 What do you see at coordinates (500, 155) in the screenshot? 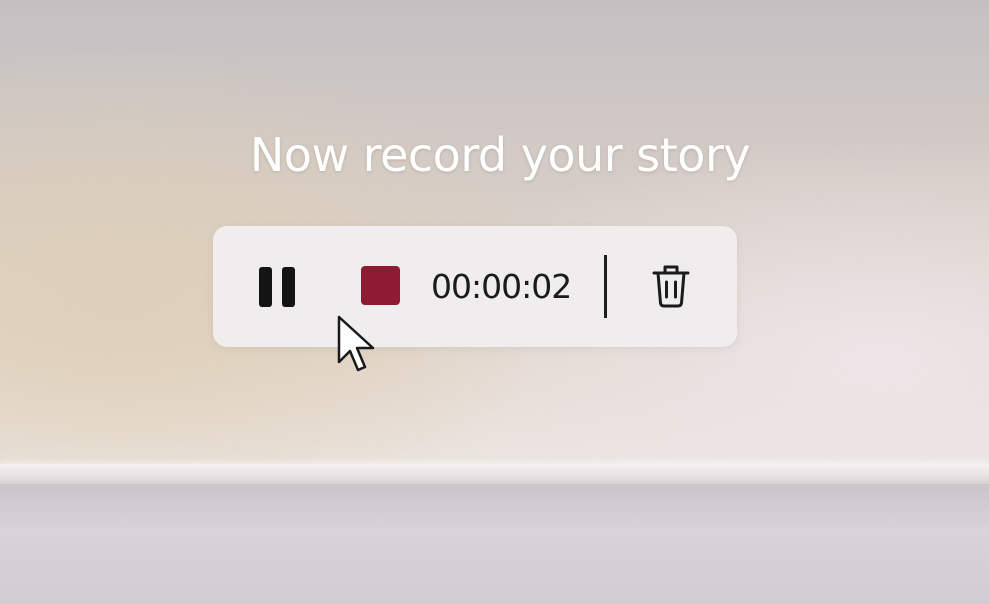
I see `page-title: Now record your story` at bounding box center [500, 155].